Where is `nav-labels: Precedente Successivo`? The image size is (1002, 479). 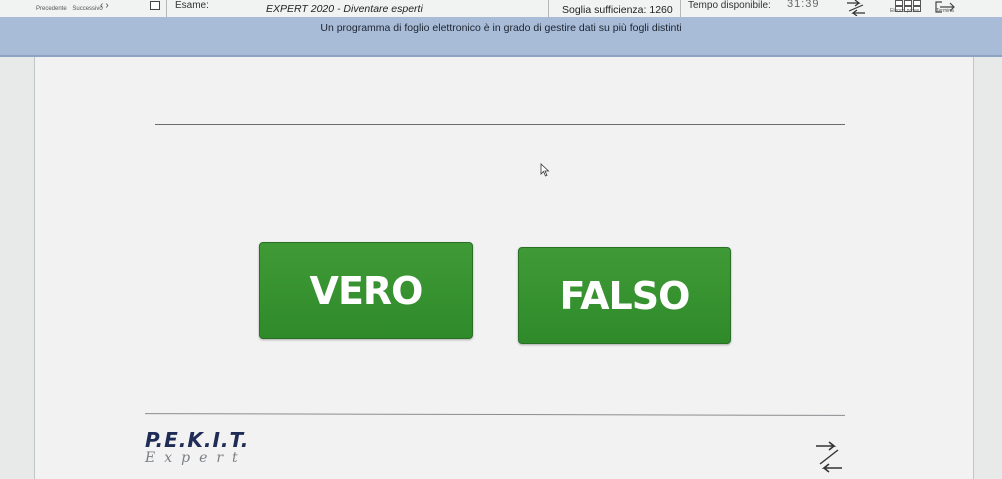 nav-labels: Precedente Successivo is located at coordinates (71, 9).